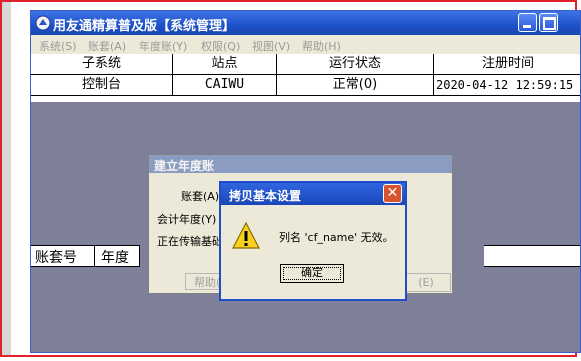  Describe the element at coordinates (224, 85) in the screenshot. I see `cell-site: CAIWU` at that location.